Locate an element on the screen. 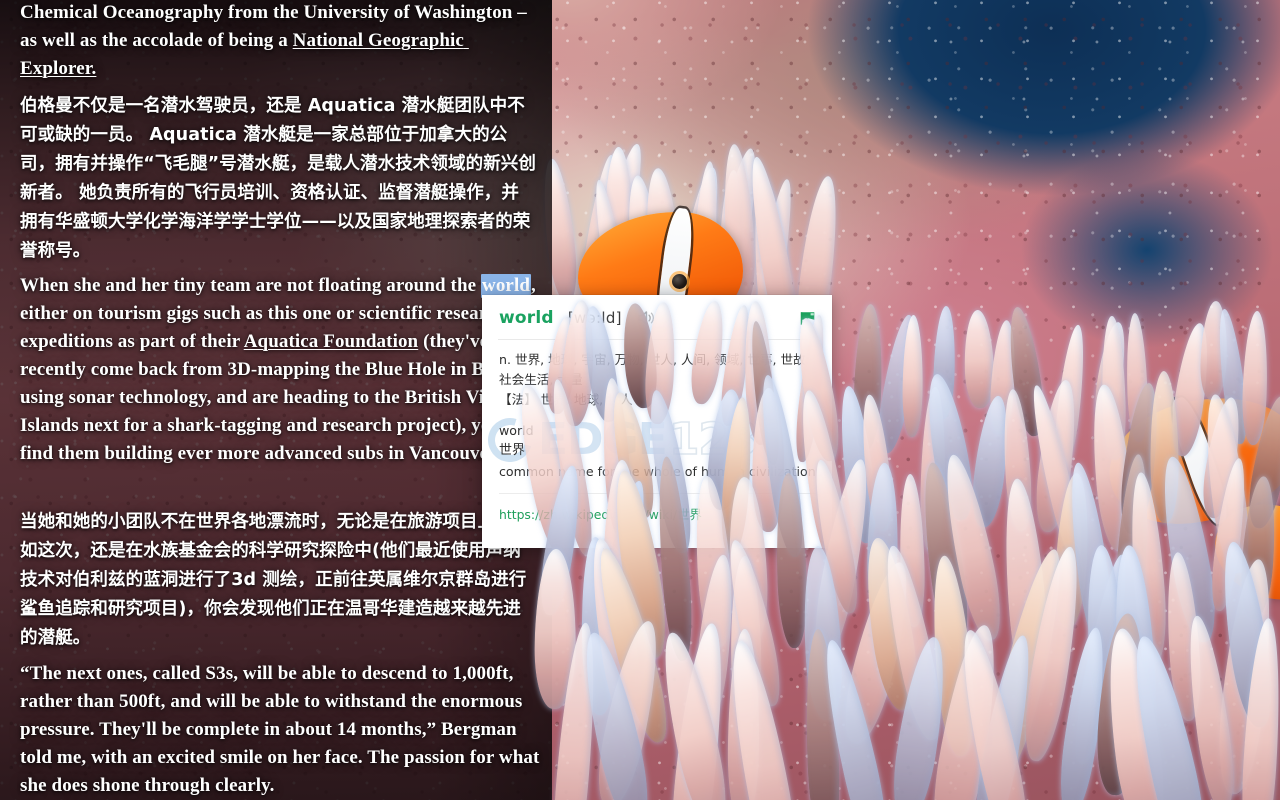 This screenshot has height=800, width=1280. link-aquatica-foundation: Aquatica Foundation is located at coordinates (331, 341).